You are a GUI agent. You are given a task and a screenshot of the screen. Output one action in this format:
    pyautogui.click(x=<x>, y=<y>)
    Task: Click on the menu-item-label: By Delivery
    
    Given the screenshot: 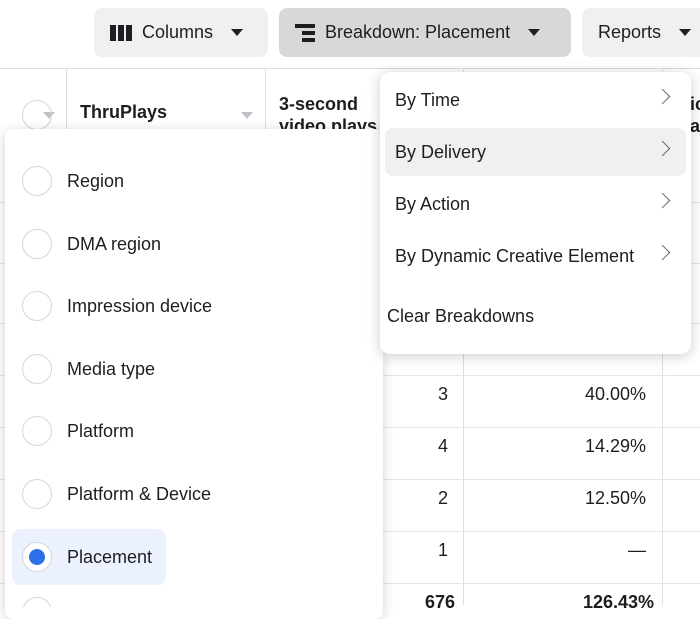 What is the action you would take?
    pyautogui.click(x=441, y=151)
    